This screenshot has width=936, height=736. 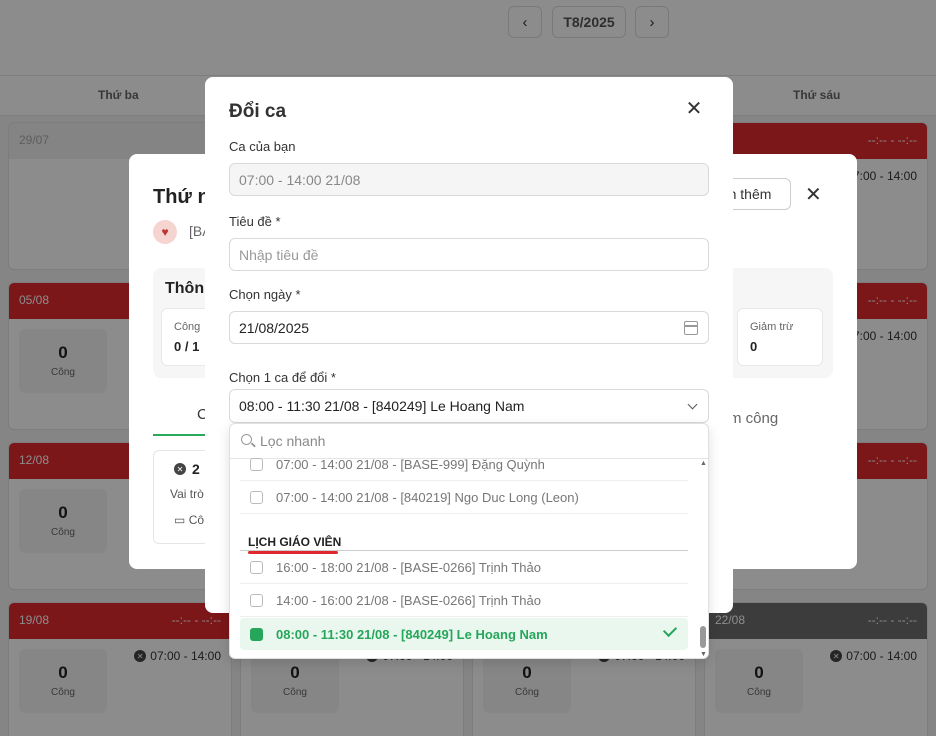 What do you see at coordinates (469, 327) in the screenshot?
I see `date-picker: 21/08/2025` at bounding box center [469, 327].